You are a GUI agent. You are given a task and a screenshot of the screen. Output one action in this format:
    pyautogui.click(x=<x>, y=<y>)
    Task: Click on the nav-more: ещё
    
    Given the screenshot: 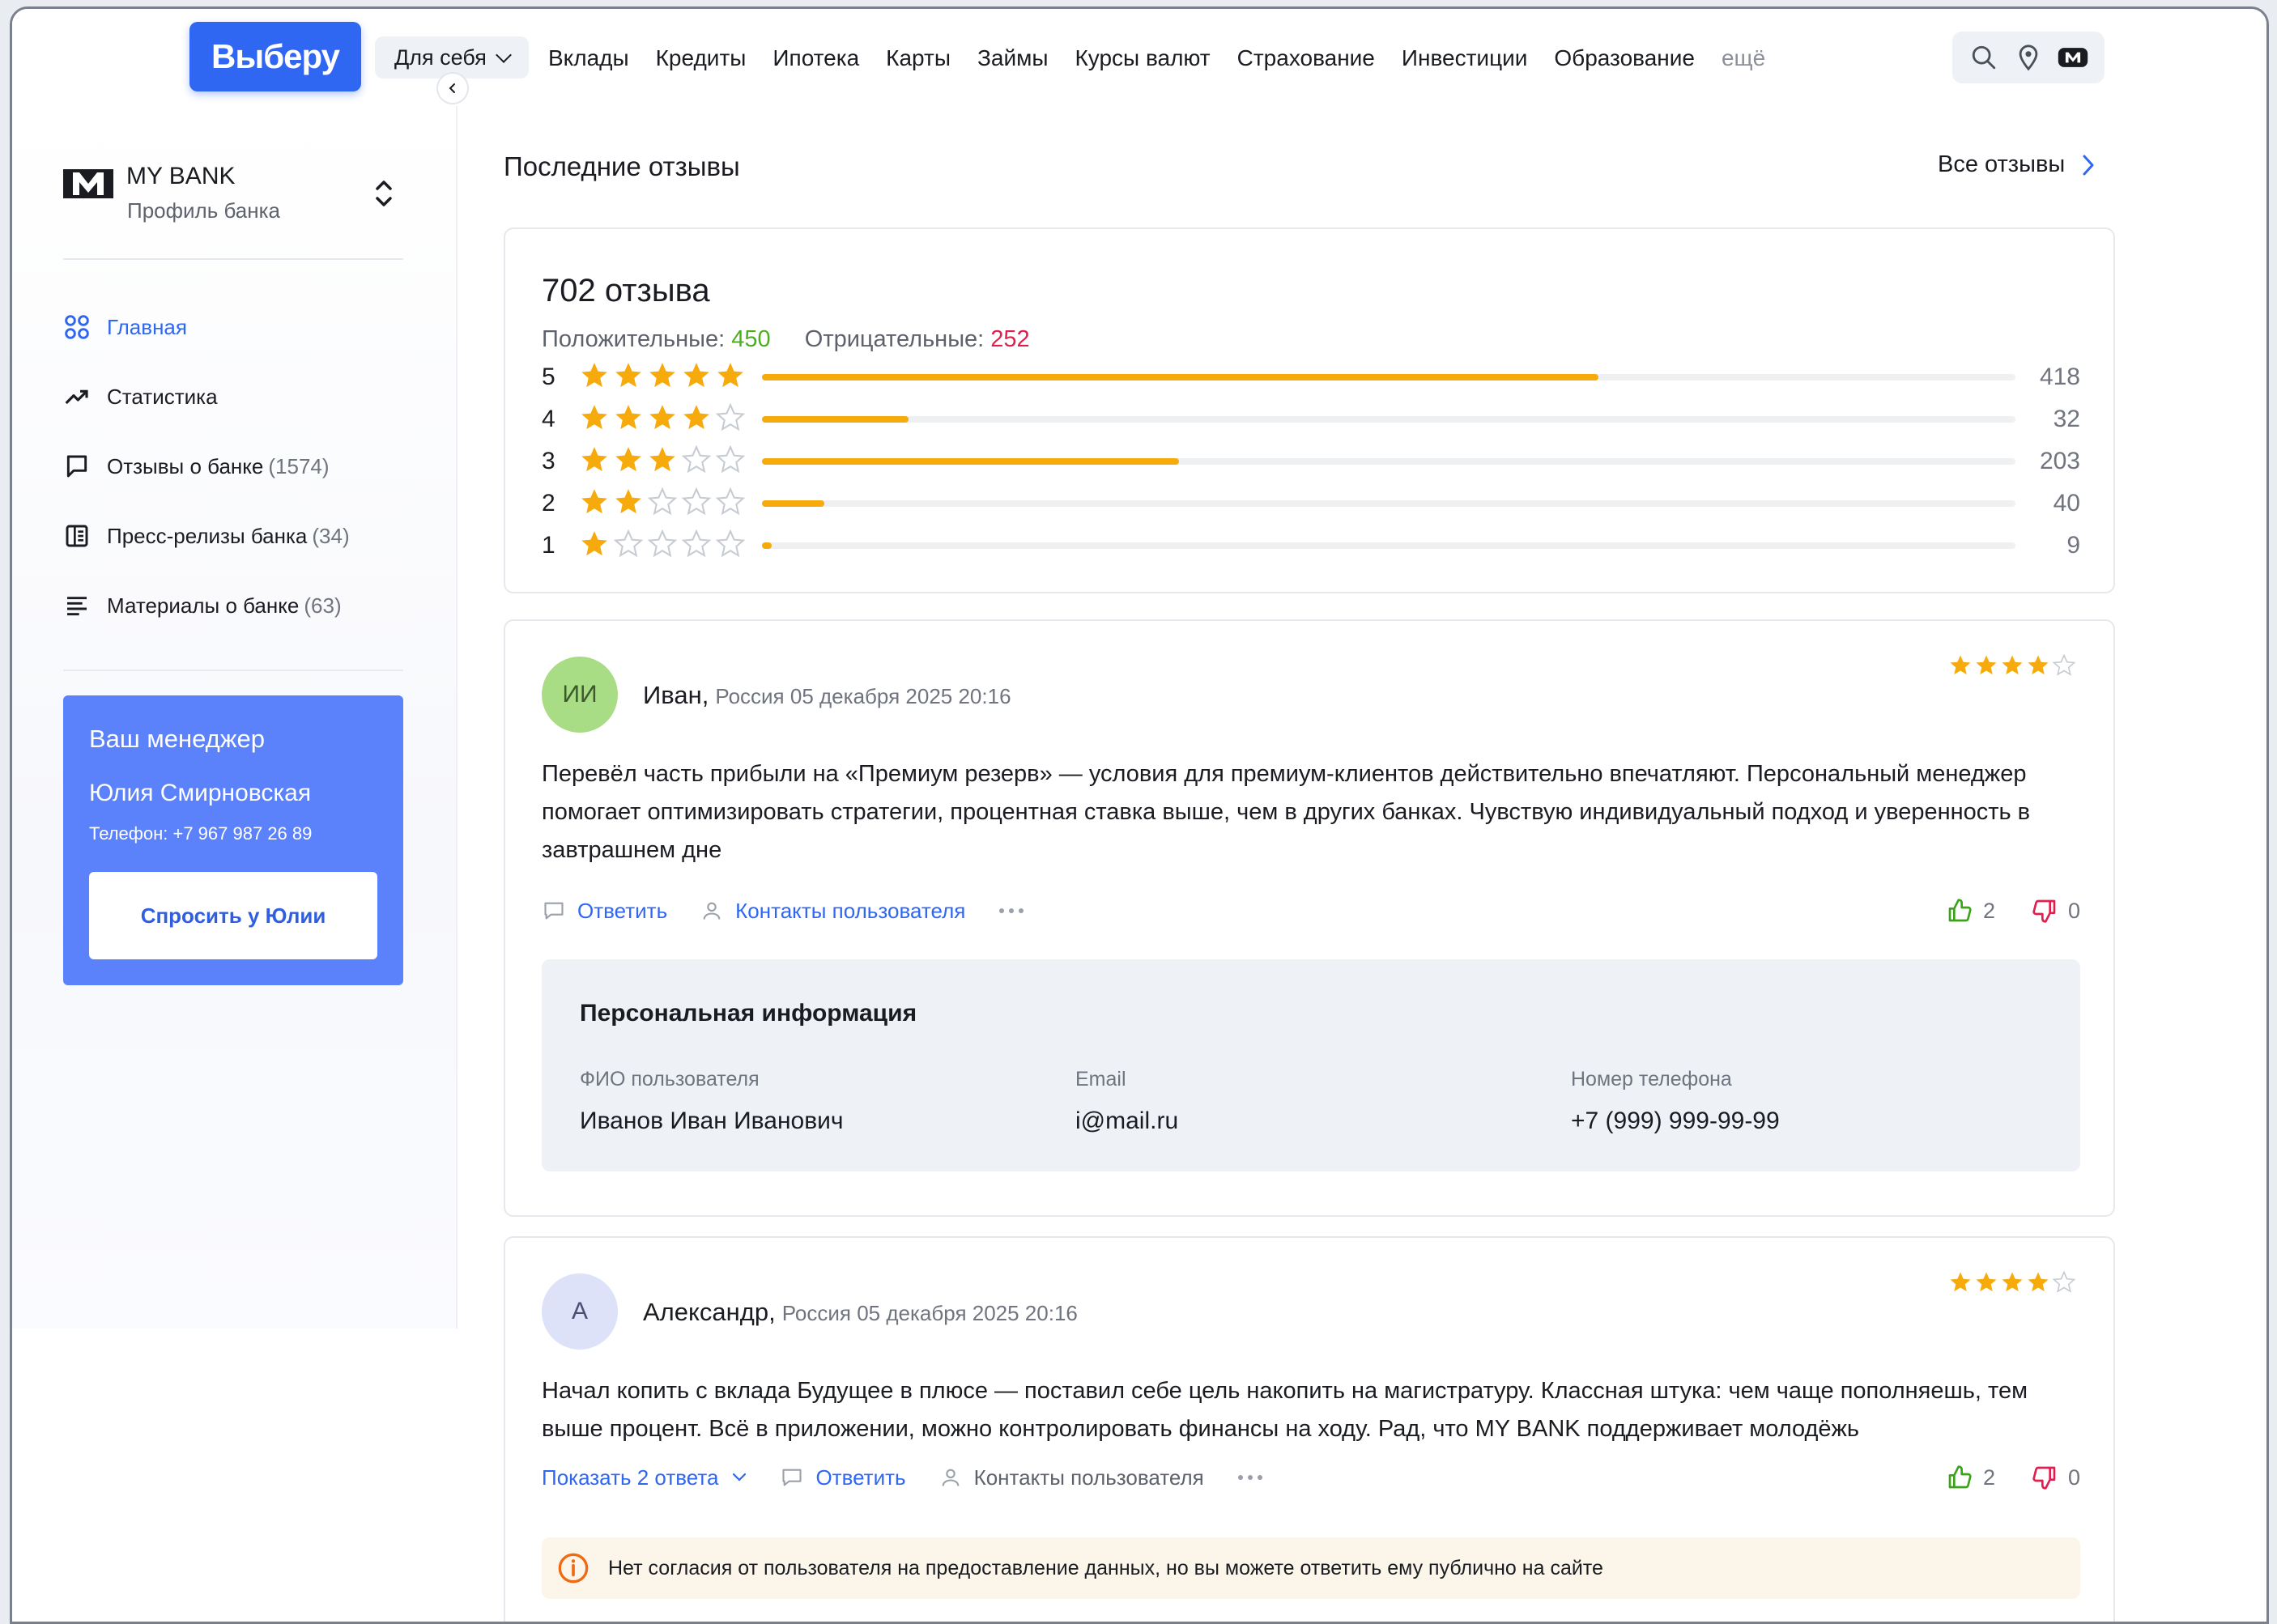 What is the action you would take?
    pyautogui.click(x=1744, y=58)
    